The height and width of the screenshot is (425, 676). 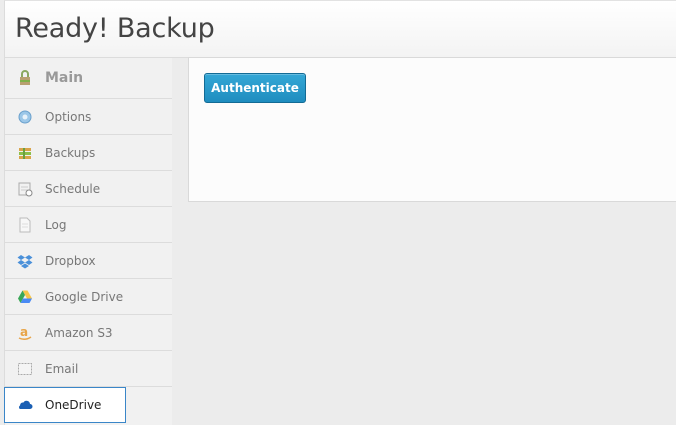 What do you see at coordinates (88, 369) in the screenshot?
I see `sidebar-item-email: Email` at bounding box center [88, 369].